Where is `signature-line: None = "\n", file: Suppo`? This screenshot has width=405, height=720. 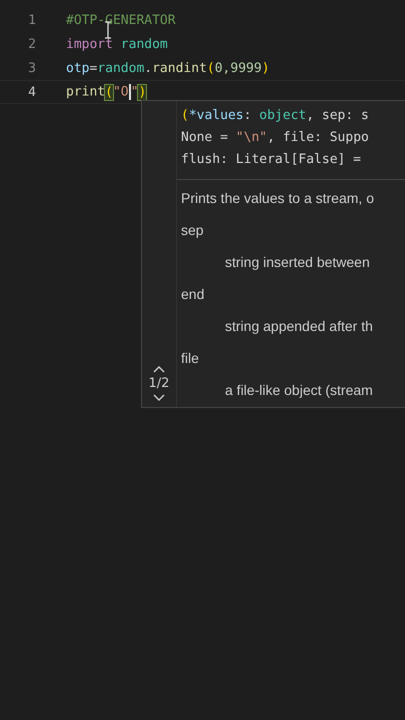
signature-line: None = "\n", file: Suppo is located at coordinates (275, 138).